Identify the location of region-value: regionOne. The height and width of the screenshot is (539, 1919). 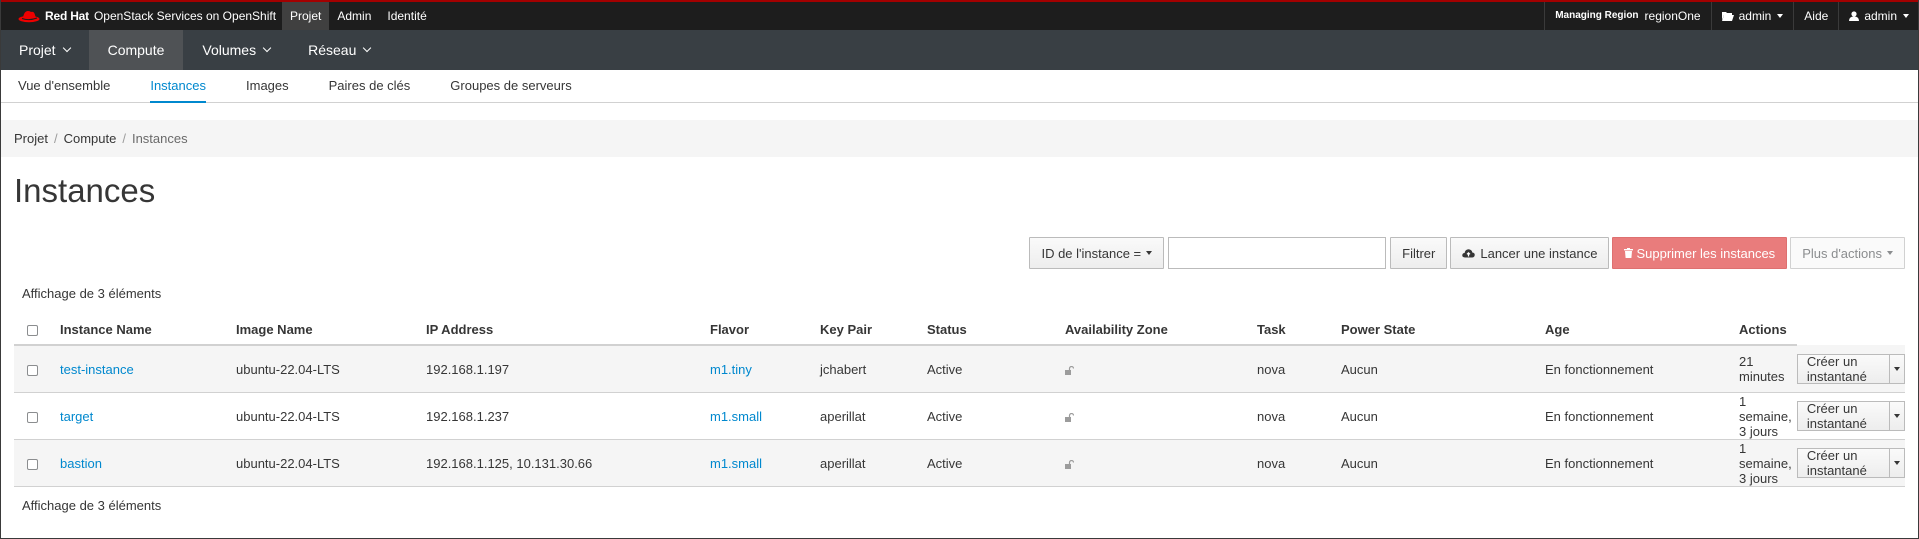
(1672, 16).